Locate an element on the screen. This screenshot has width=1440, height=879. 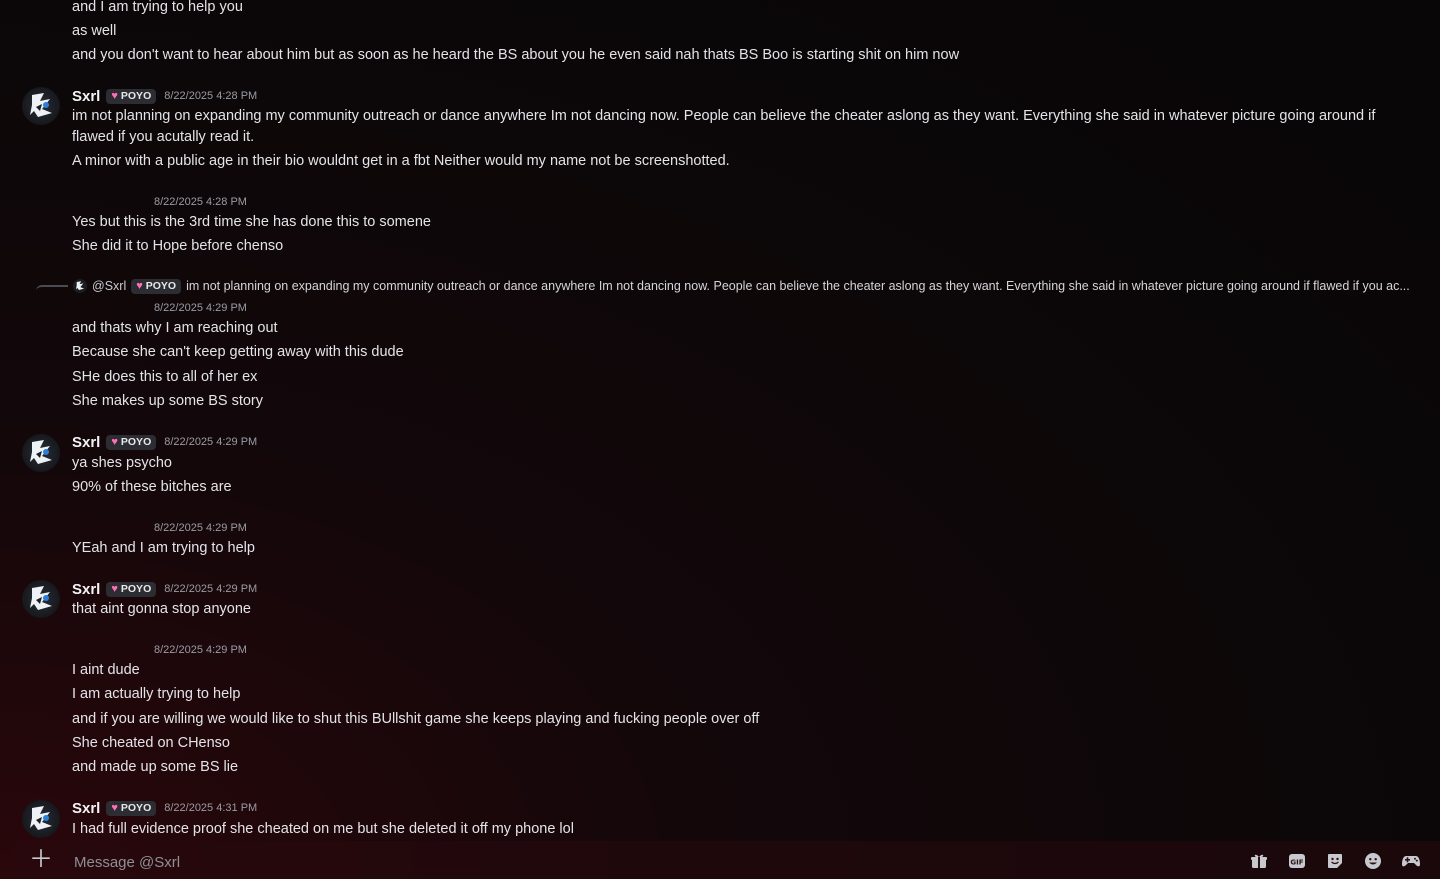
sticker-icon is located at coordinates (1335, 861).